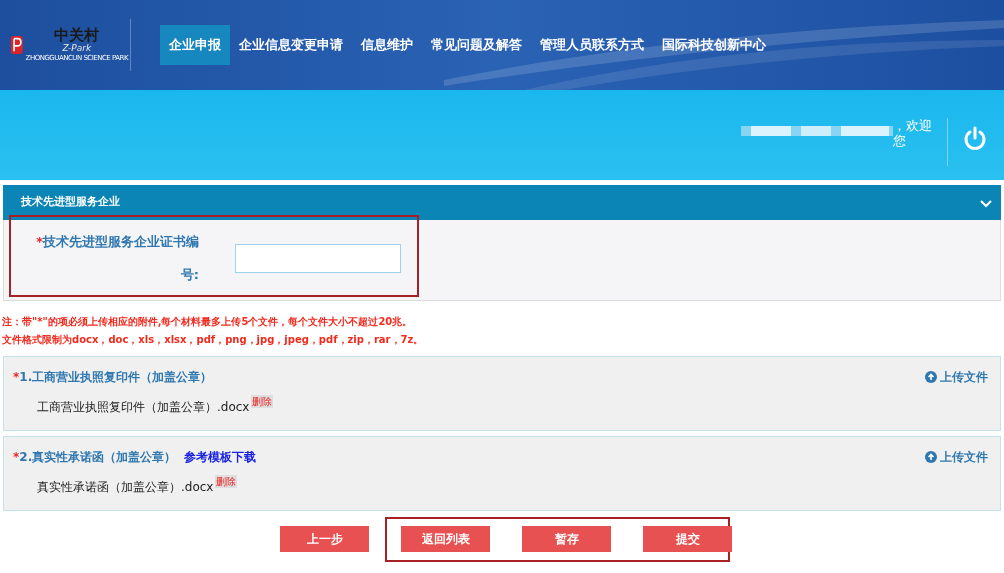 The width and height of the screenshot is (1004, 573). Describe the element at coordinates (195, 45) in the screenshot. I see `nav-tab: 企业申报` at that location.